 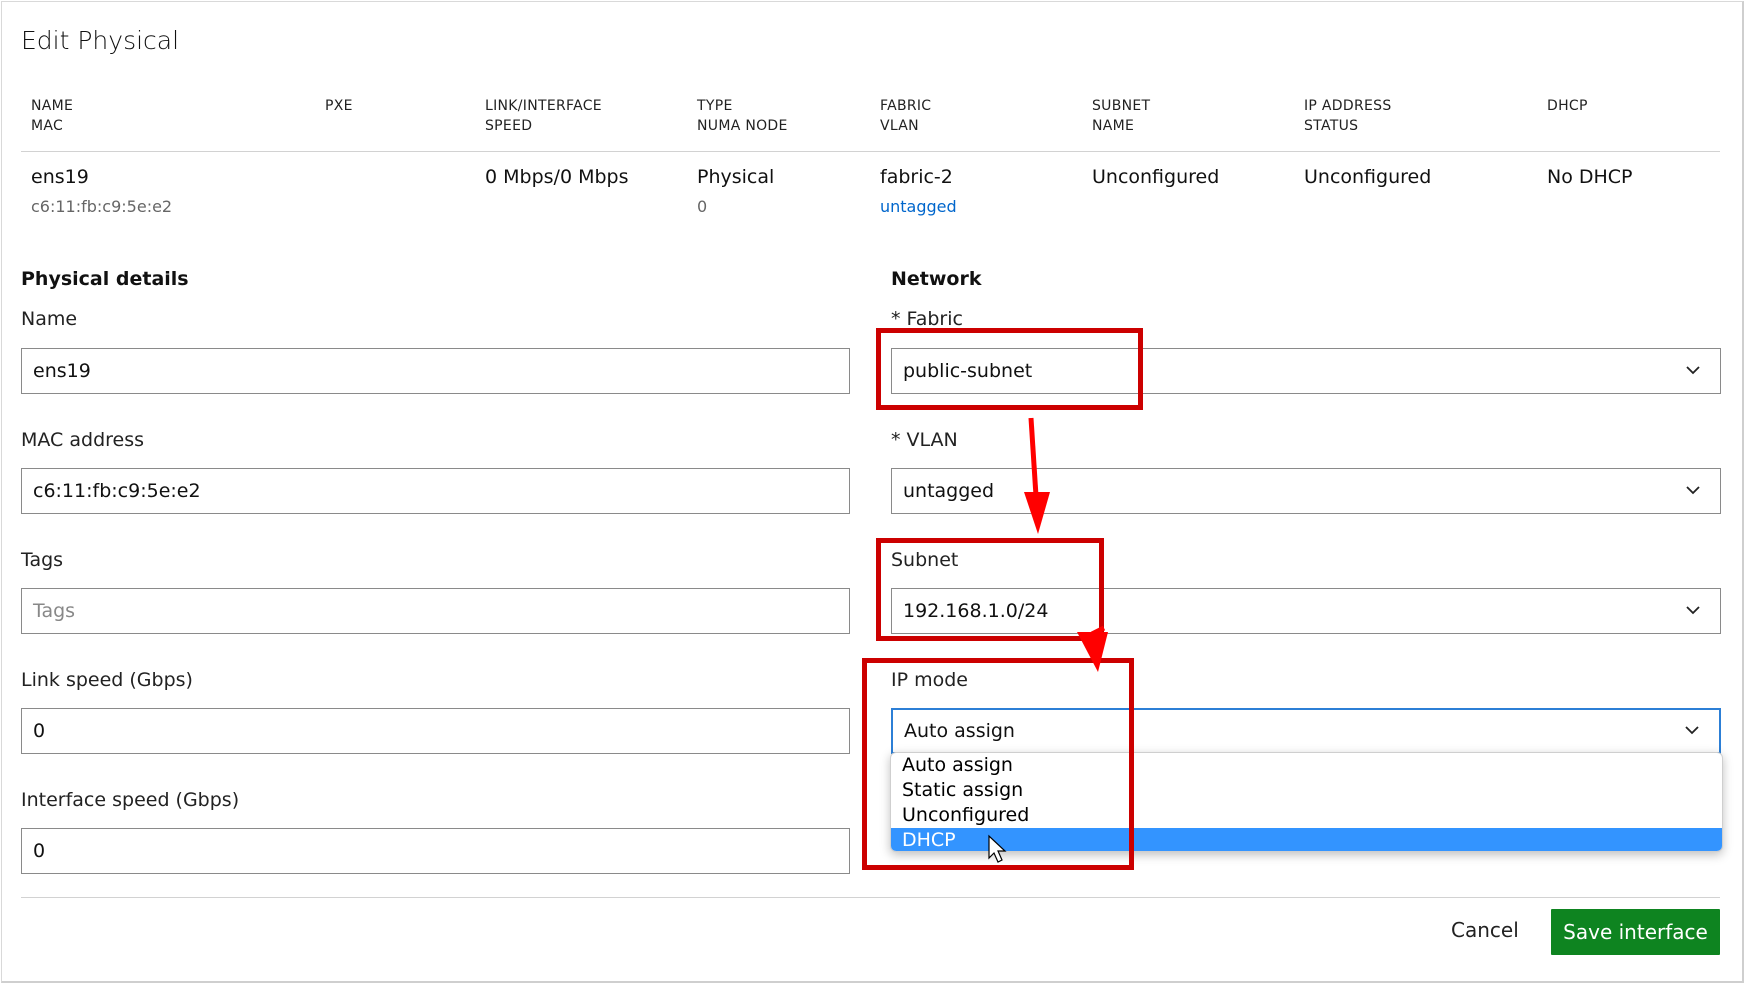 What do you see at coordinates (49, 319) in the screenshot?
I see `name-label: Name` at bounding box center [49, 319].